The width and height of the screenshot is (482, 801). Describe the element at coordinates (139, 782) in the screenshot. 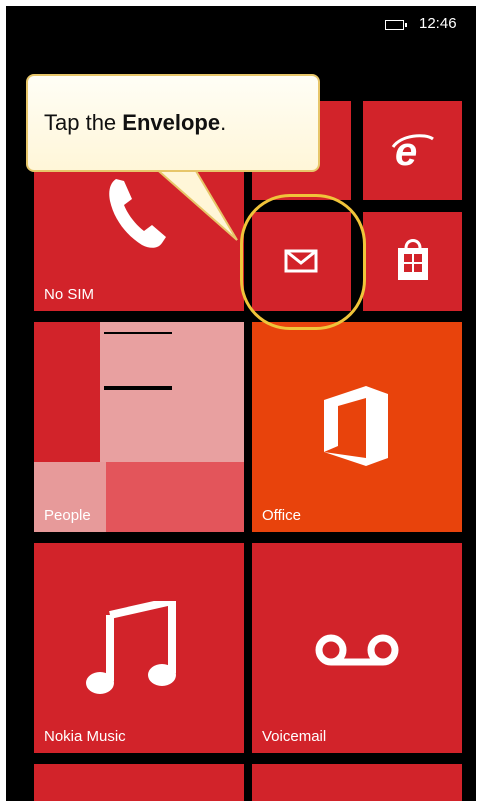

I see `tile-bottom-left` at that location.